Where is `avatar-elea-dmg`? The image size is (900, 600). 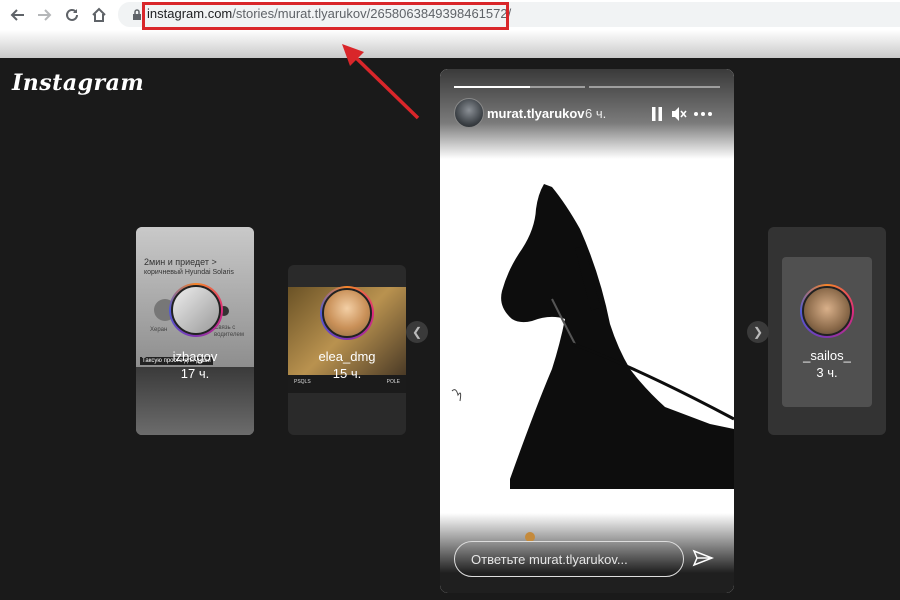 avatar-elea-dmg is located at coordinates (347, 313).